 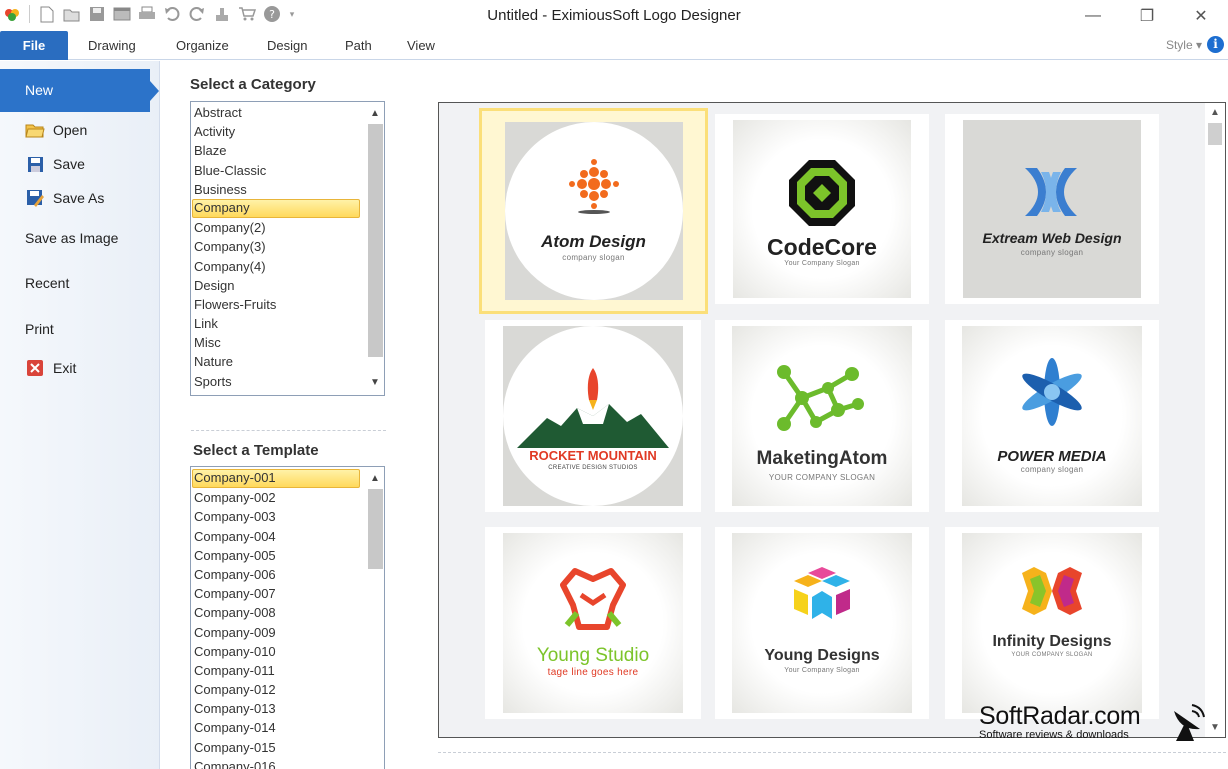 I want to click on save-menu-item: Save, so click(x=55, y=164).